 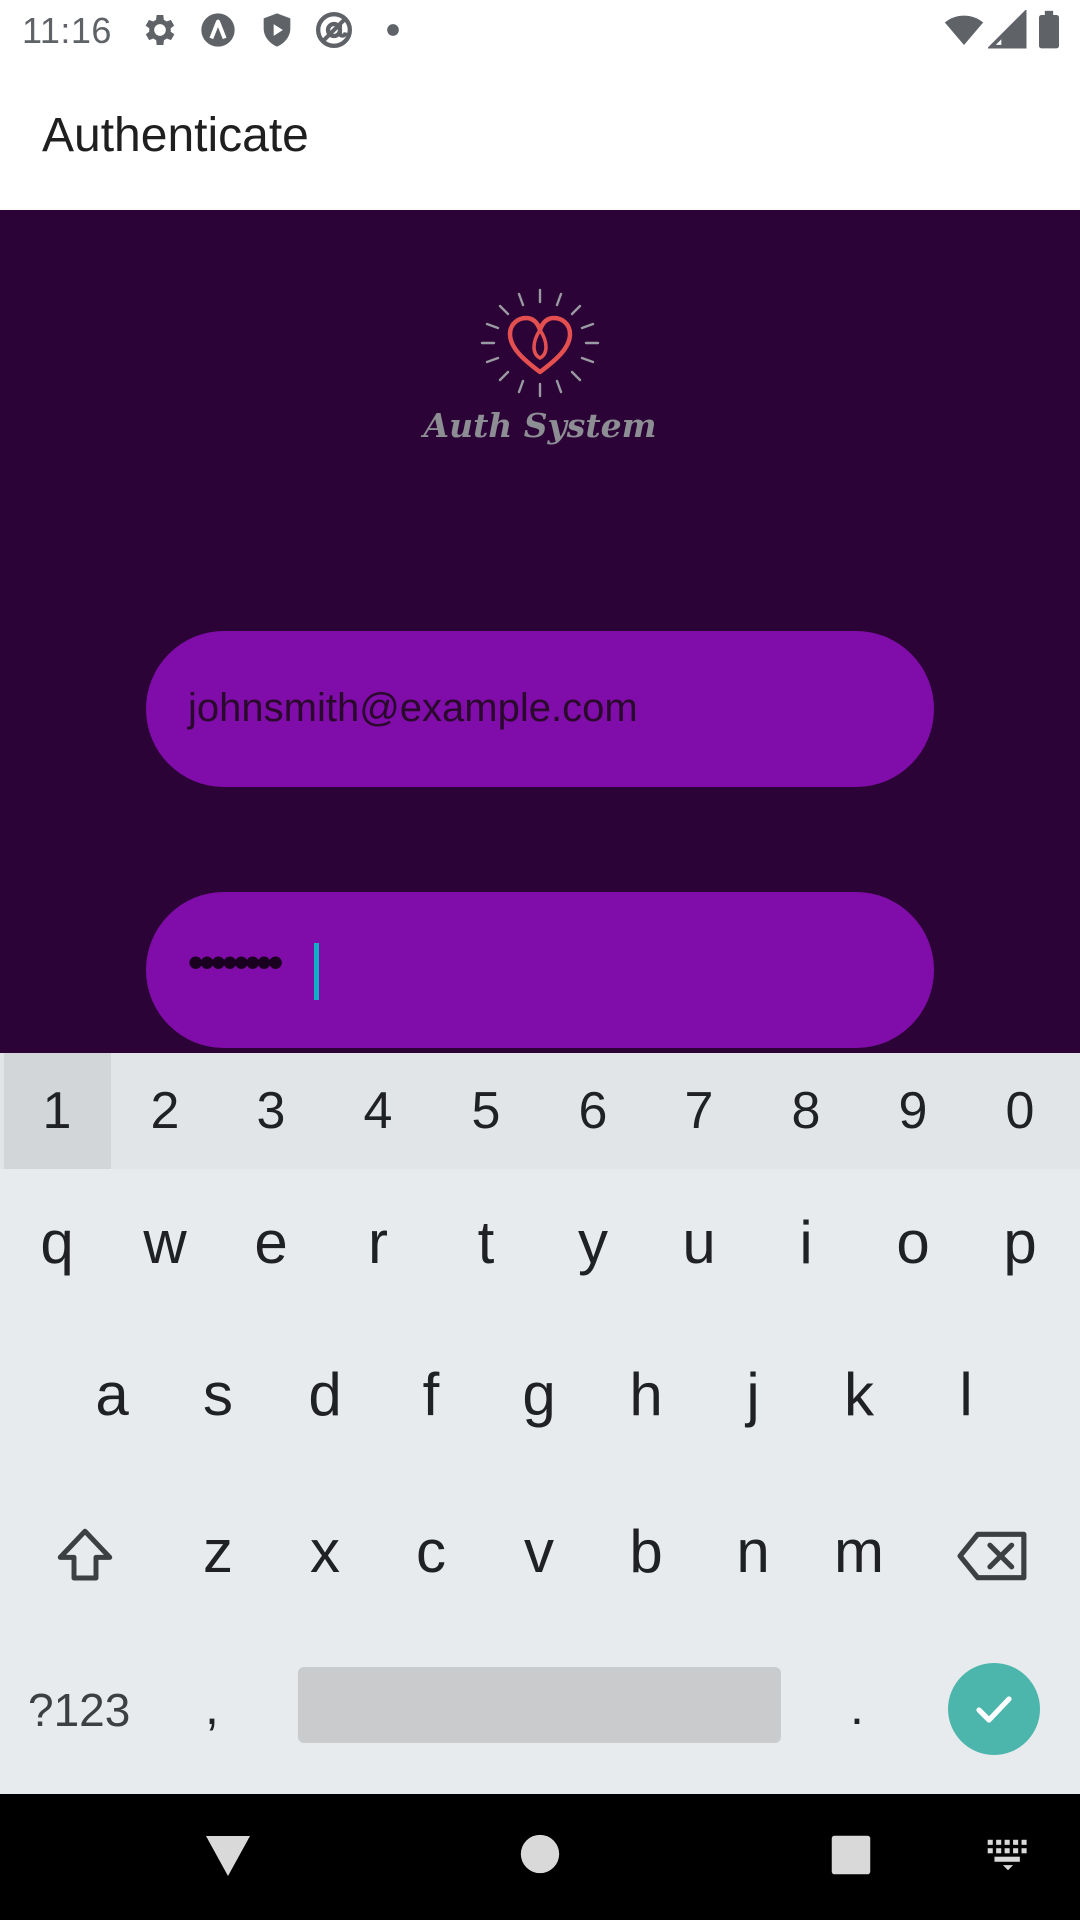 What do you see at coordinates (857, 1707) in the screenshot?
I see `period-key: .` at bounding box center [857, 1707].